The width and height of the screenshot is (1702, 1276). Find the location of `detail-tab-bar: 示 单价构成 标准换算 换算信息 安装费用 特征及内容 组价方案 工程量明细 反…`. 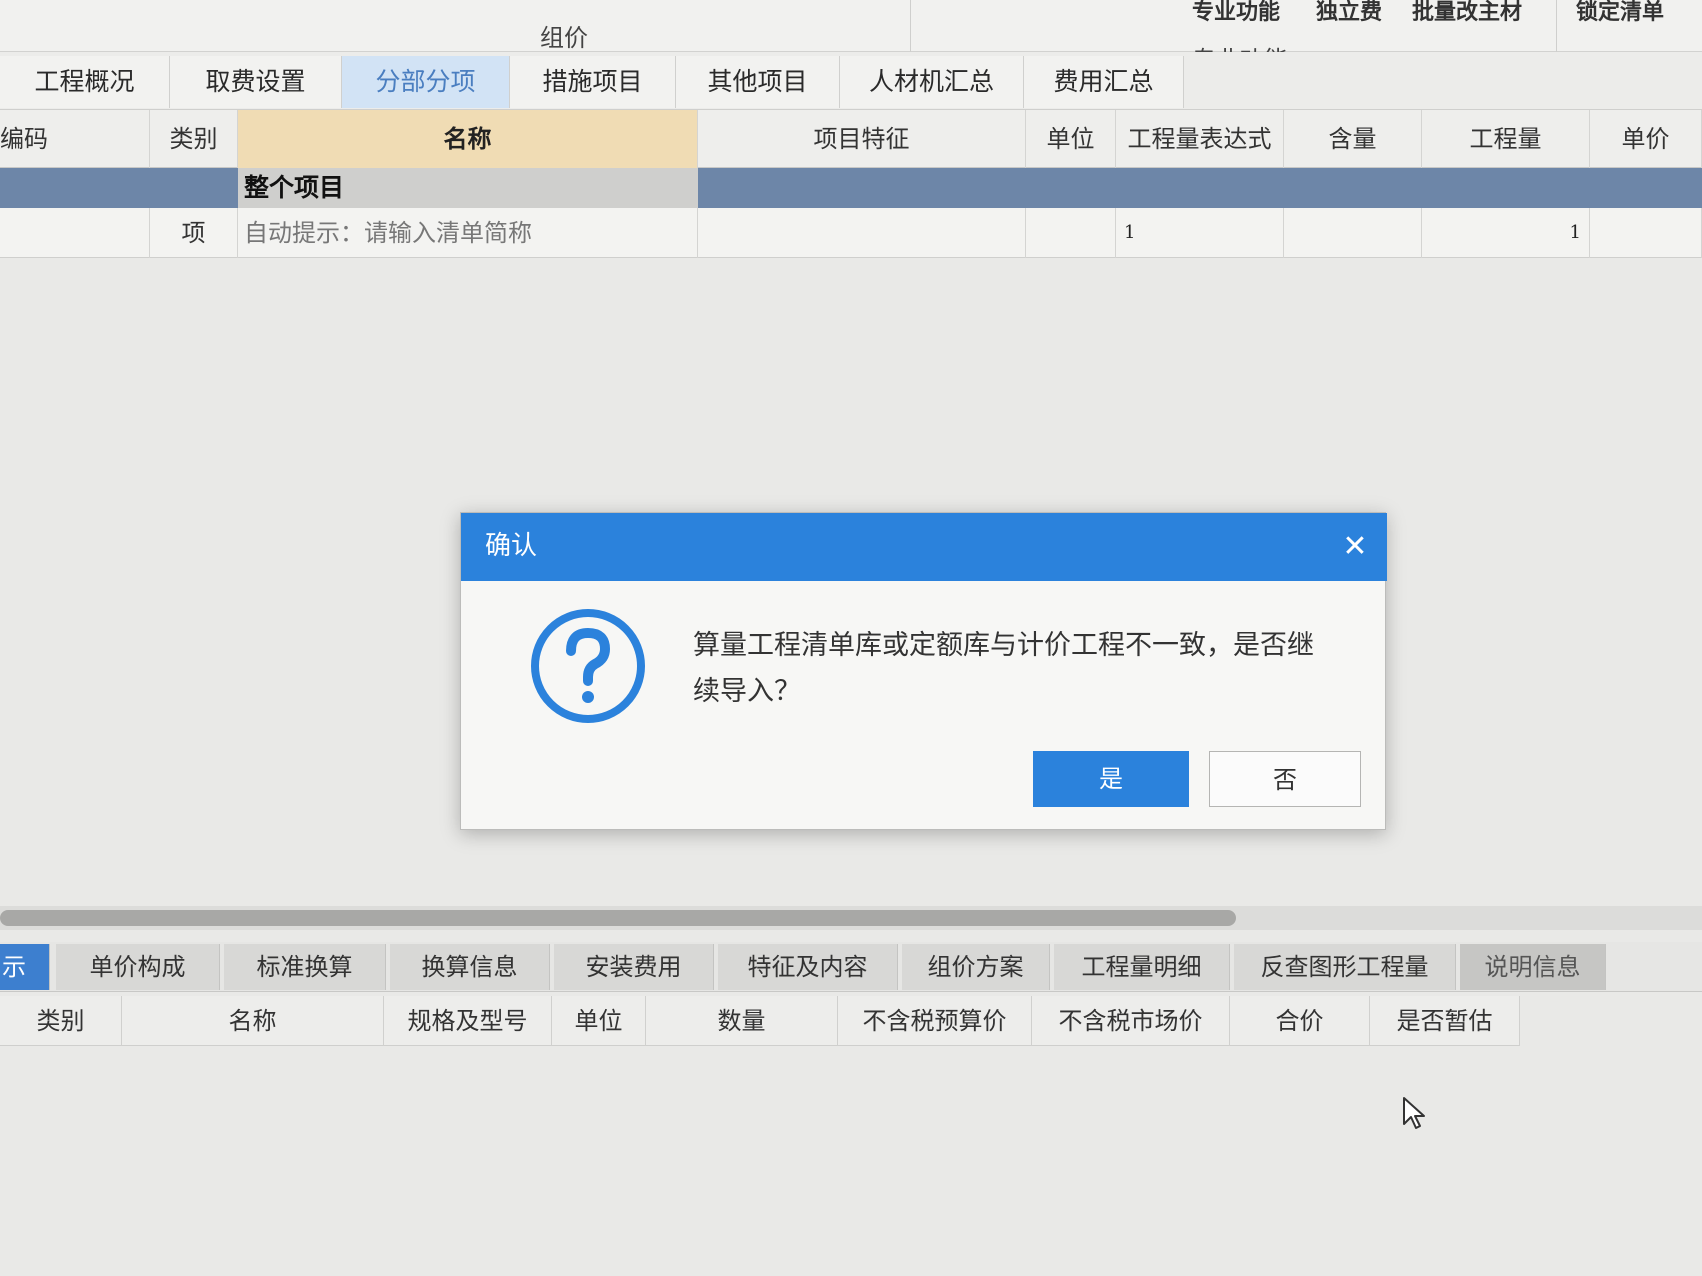

detail-tab-bar: 示 单价构成 标准换算 换算信息 安装费用 特征及内容 组价方案 工程量明细 反… is located at coordinates (851, 967).